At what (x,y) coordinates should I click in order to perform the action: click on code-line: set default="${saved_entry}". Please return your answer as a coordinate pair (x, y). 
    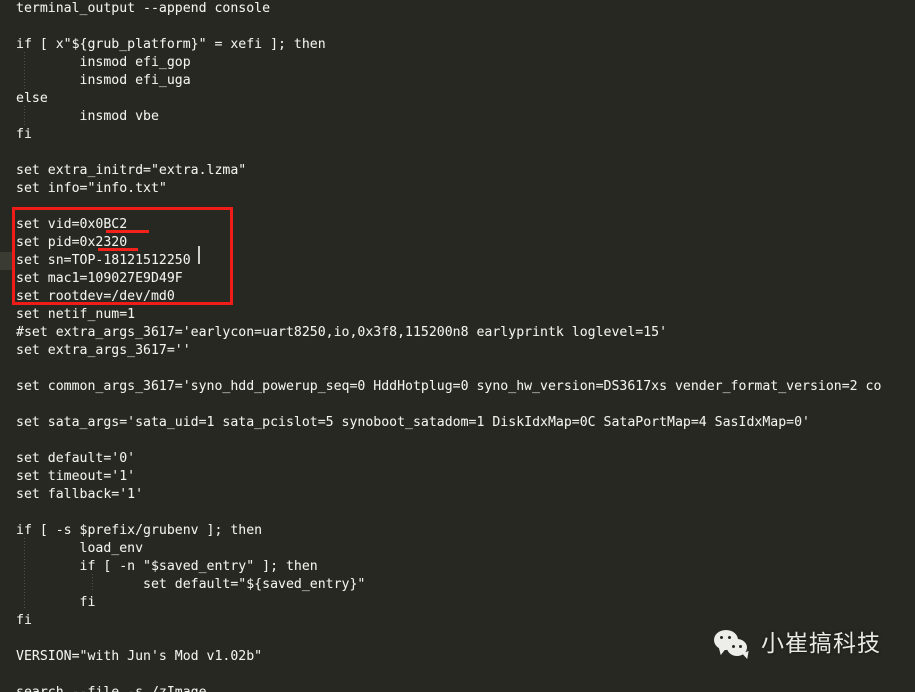
    Looking at the image, I should click on (457, 585).